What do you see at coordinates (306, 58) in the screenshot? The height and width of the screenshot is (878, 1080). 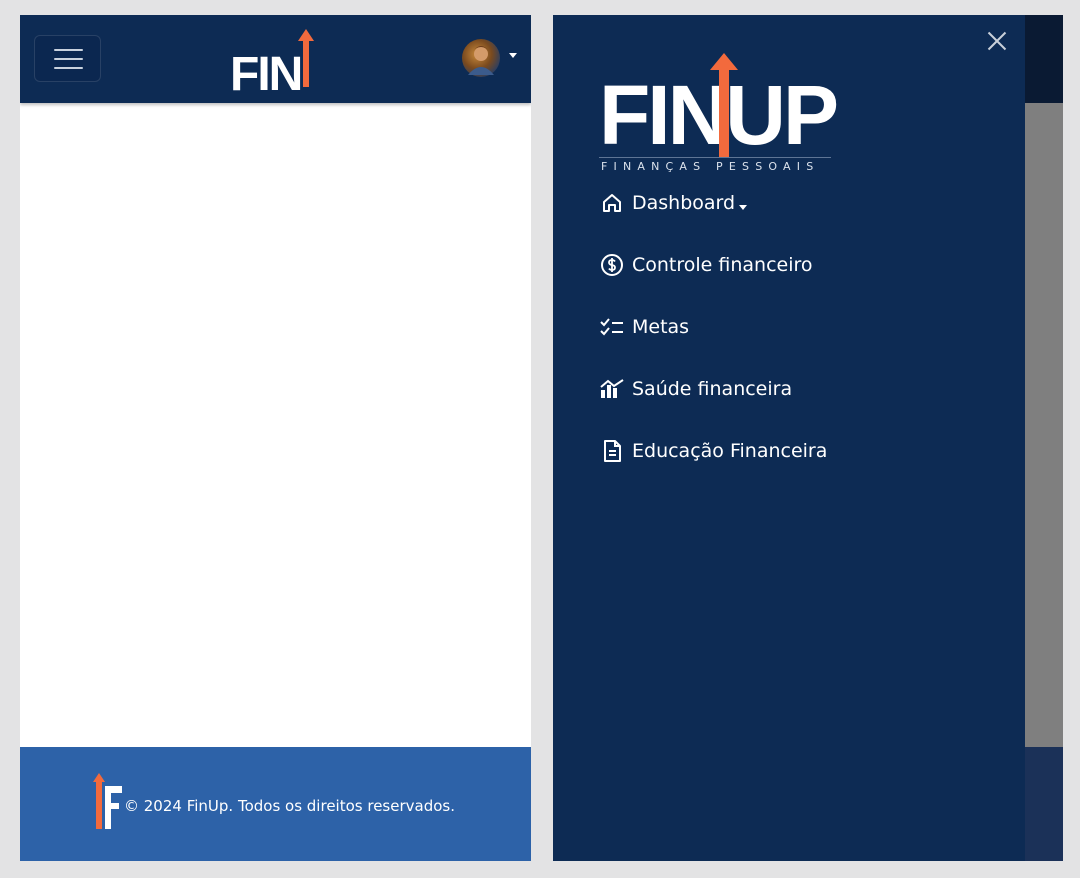 I see `logo-arrow-icon` at bounding box center [306, 58].